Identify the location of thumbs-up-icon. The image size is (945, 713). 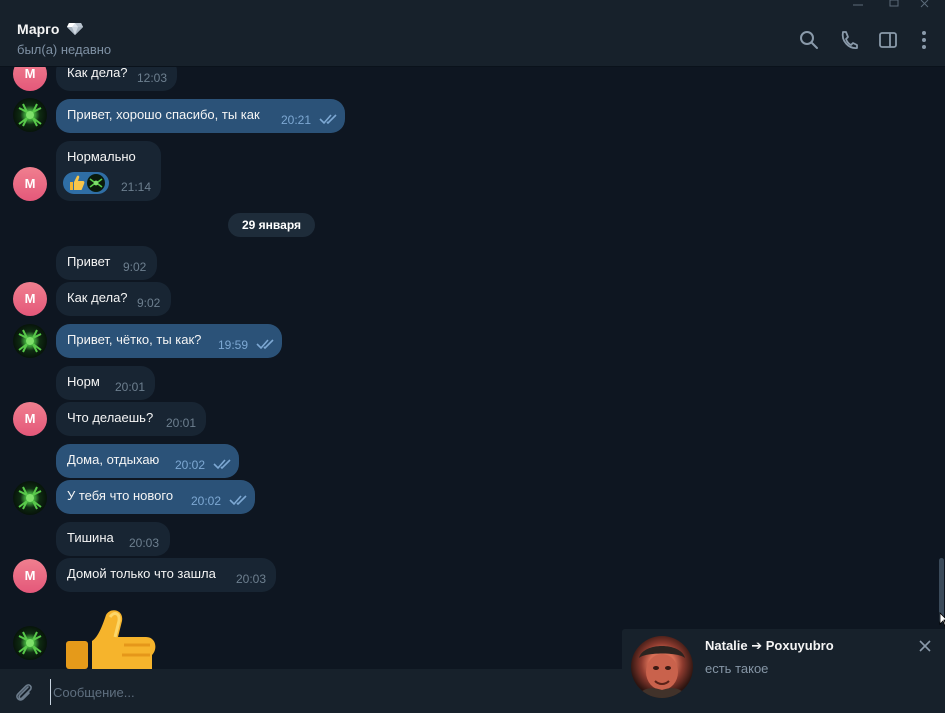
(77, 183).